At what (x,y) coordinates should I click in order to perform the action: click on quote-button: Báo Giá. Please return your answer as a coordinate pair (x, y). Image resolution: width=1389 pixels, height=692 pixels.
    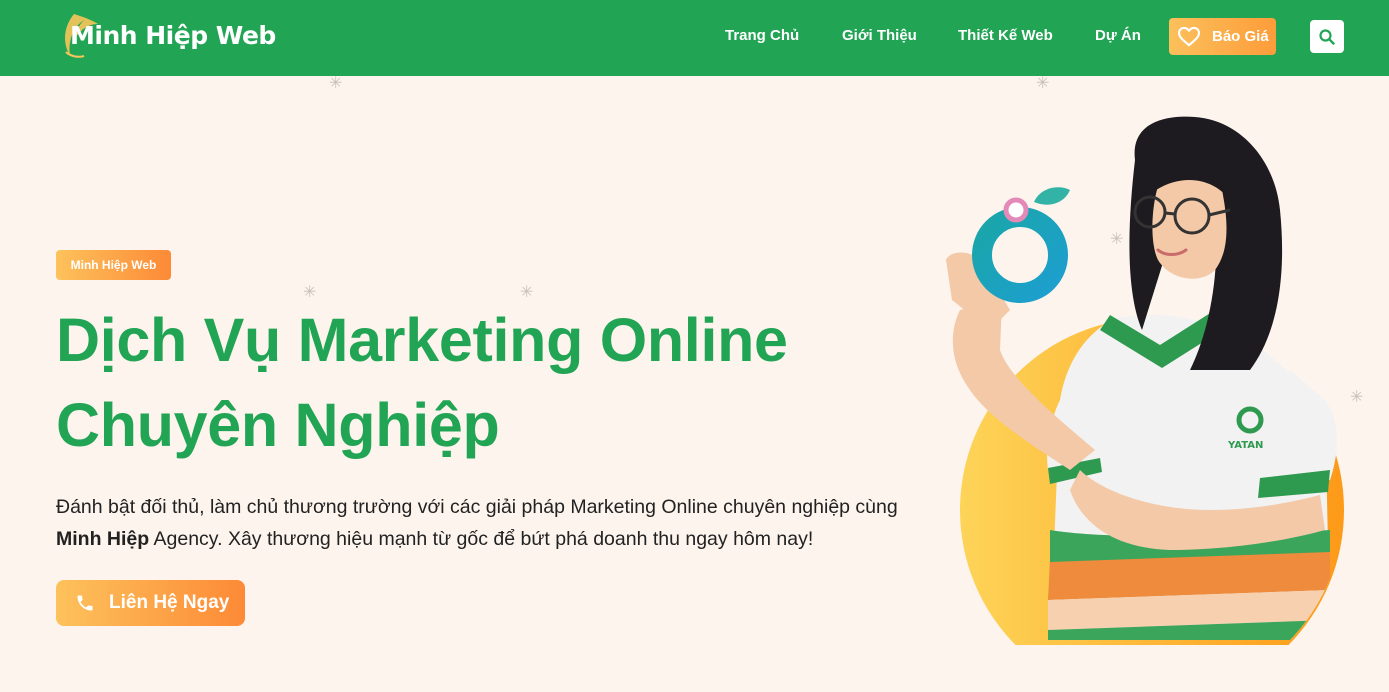
    Looking at the image, I should click on (1222, 36).